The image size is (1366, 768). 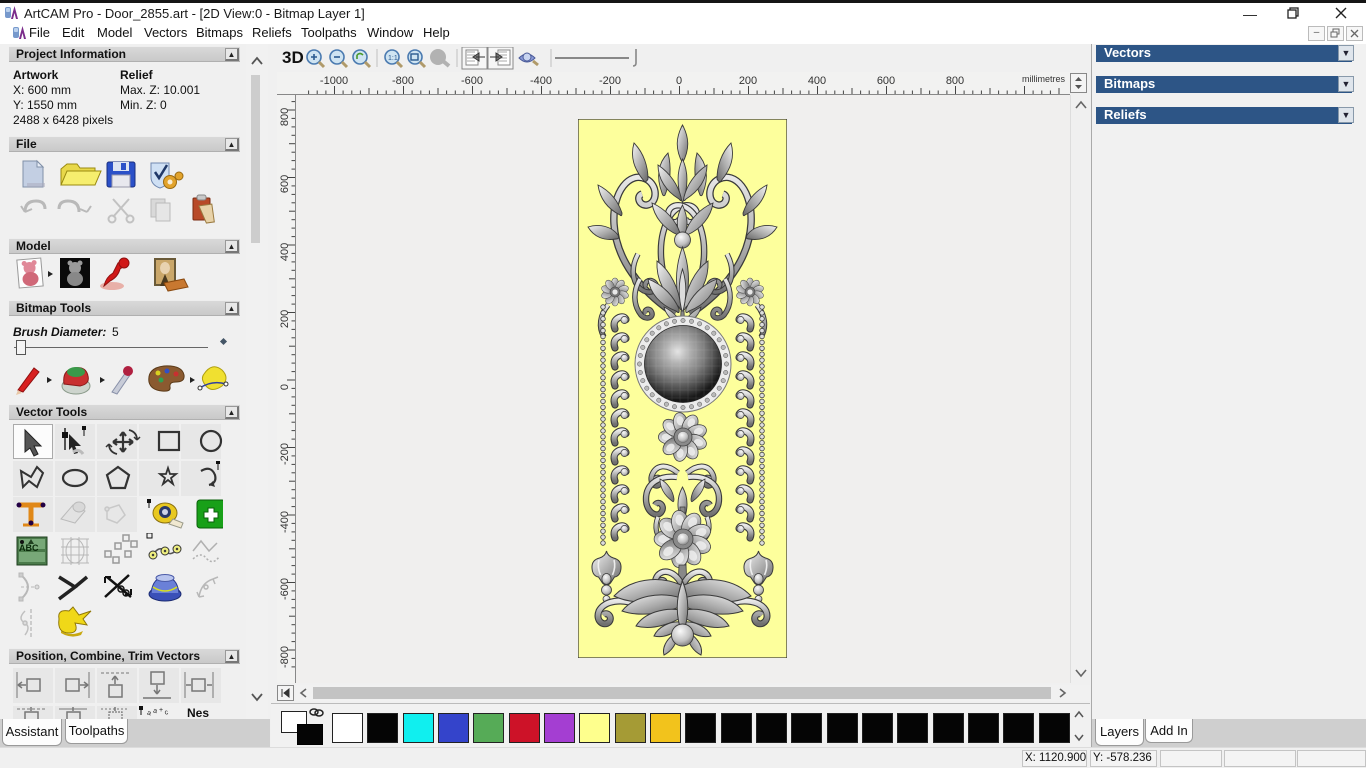 I want to click on svg-text: ABC, so click(x=29, y=548).